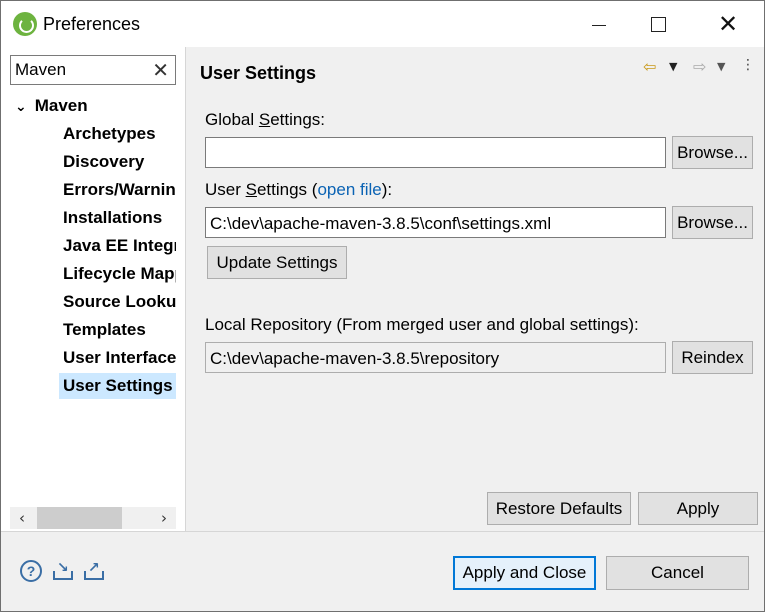  Describe the element at coordinates (748, 65) in the screenshot. I see `view-menu-icon: ⋮` at that location.